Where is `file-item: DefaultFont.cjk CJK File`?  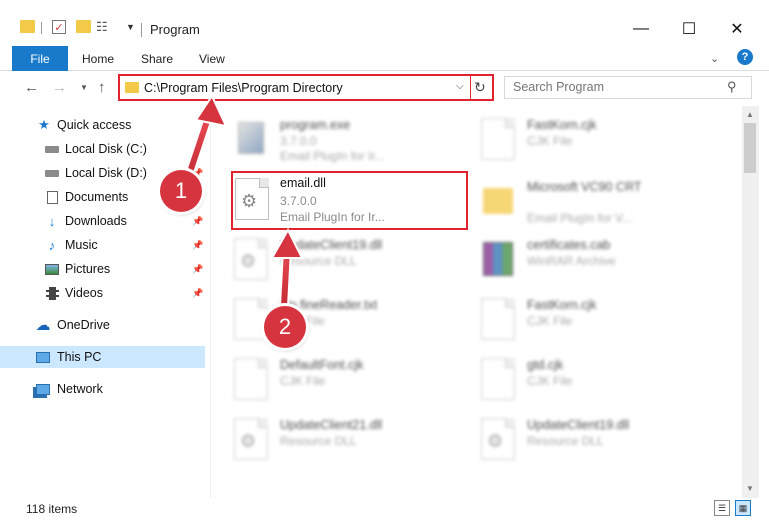 file-item: DefaultFont.cjk CJK File is located at coordinates (332, 378).